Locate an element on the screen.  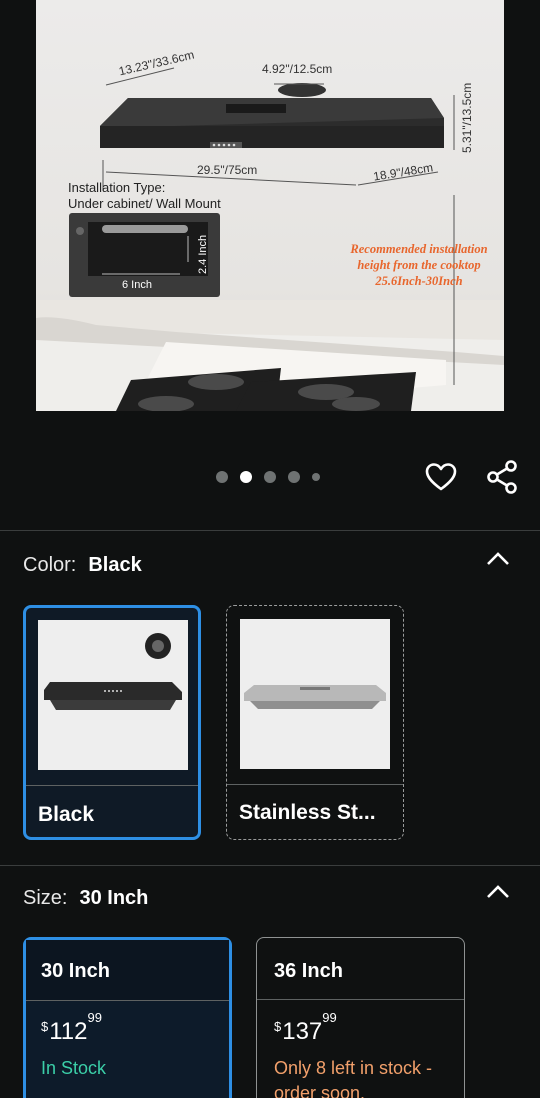
price-whole: 137 is located at coordinates (302, 1031).